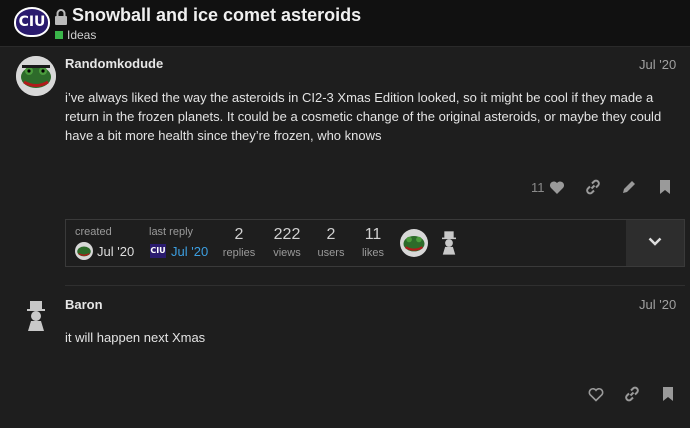 This screenshot has width=690, height=428. I want to click on heart-outline-icon, so click(596, 394).